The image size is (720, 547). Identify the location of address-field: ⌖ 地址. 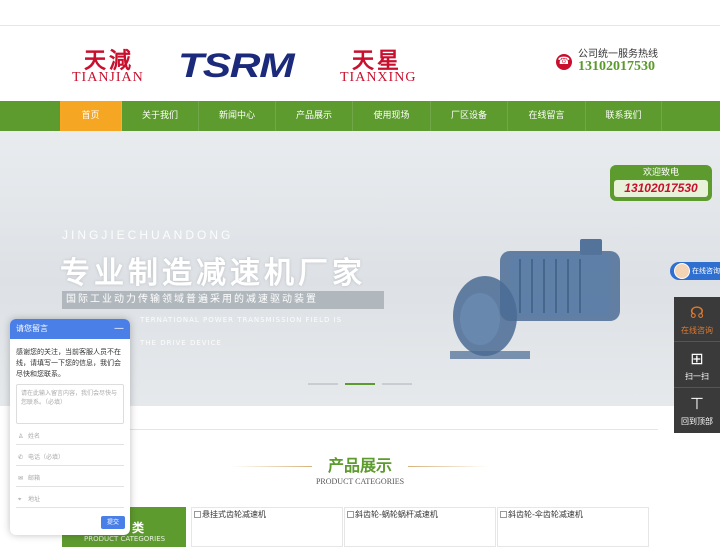
(70, 499).